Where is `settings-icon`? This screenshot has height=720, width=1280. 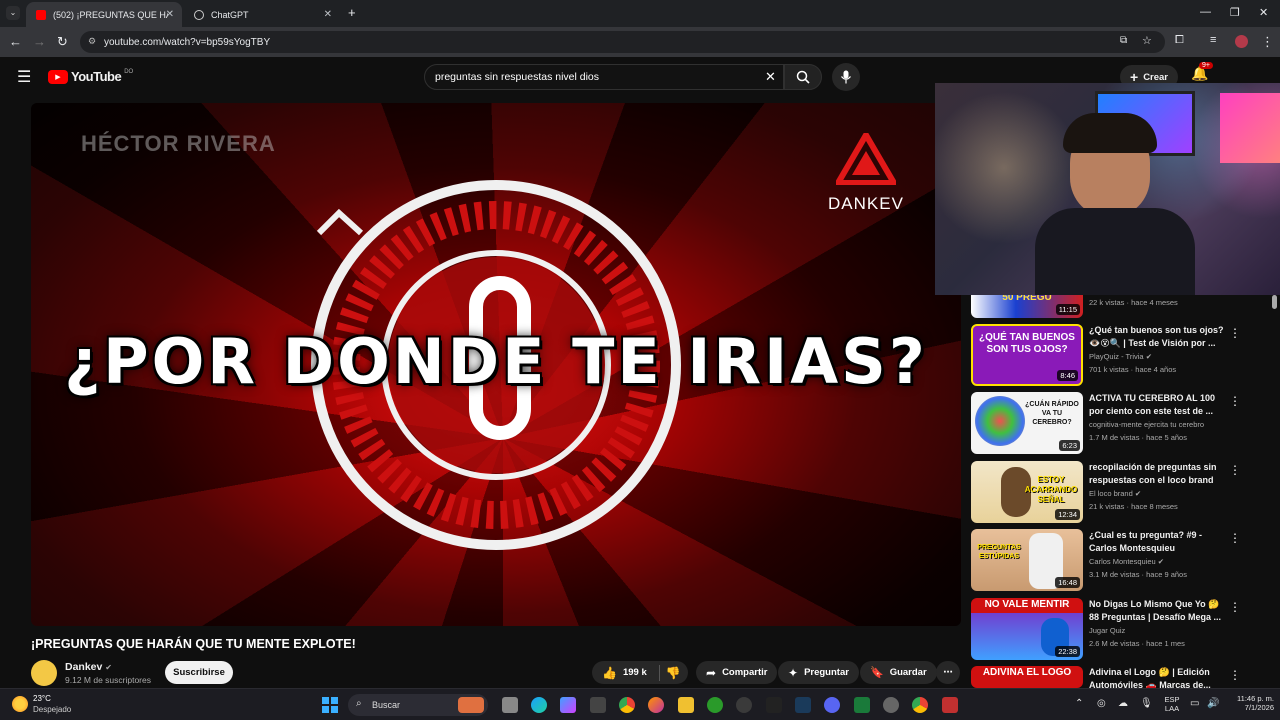
settings-icon is located at coordinates (891, 705).